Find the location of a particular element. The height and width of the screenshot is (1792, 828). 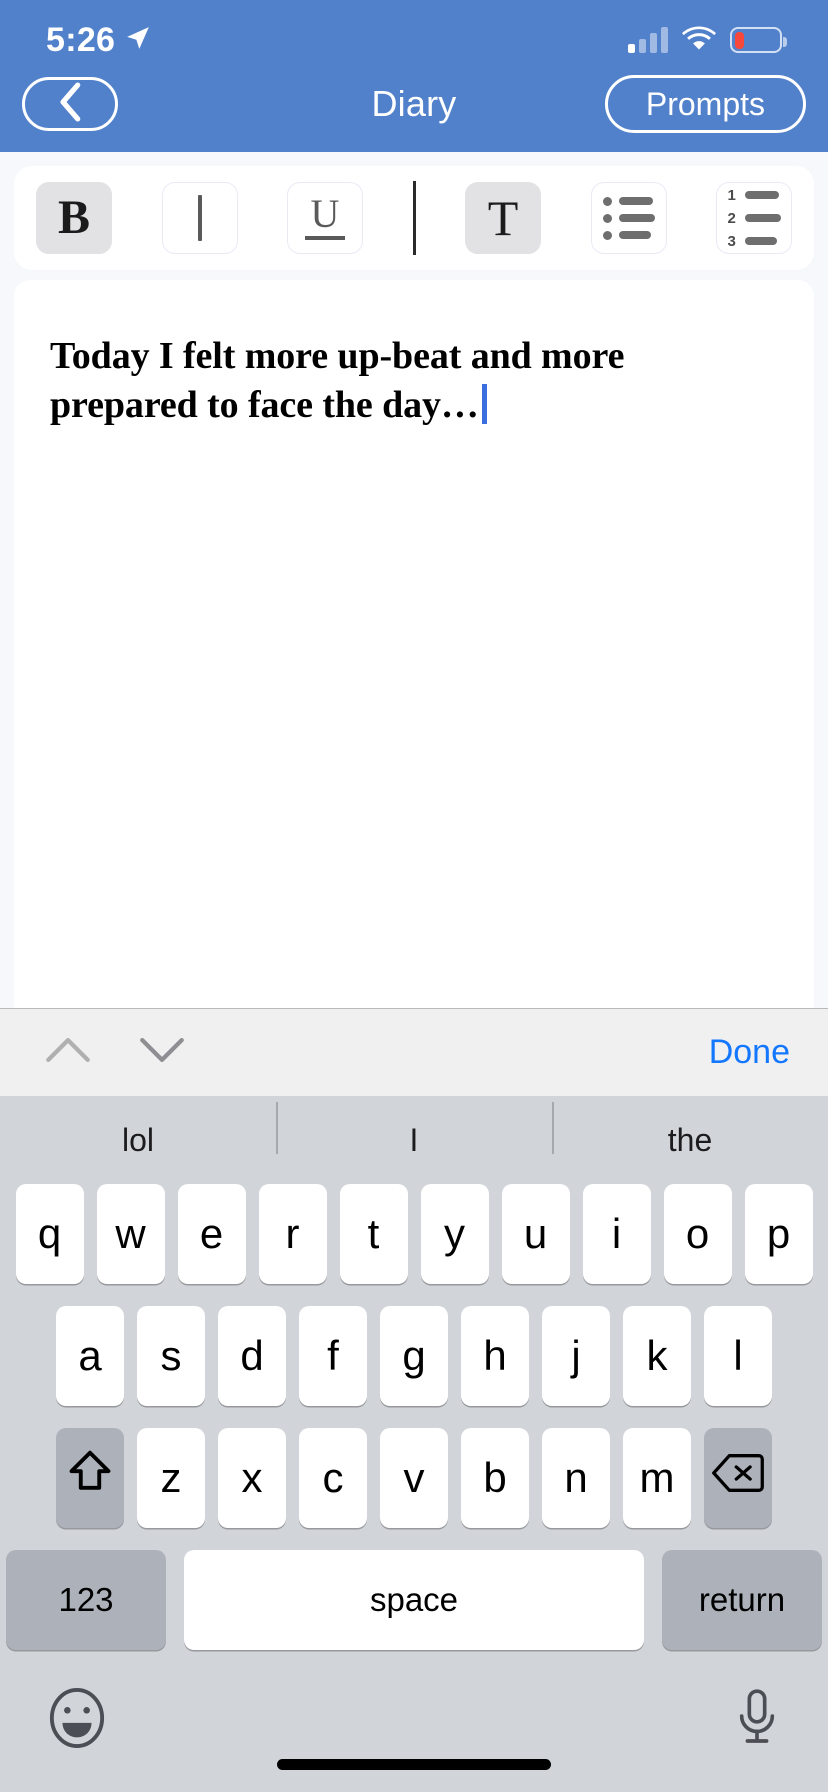

key-x: x is located at coordinates (252, 1478).